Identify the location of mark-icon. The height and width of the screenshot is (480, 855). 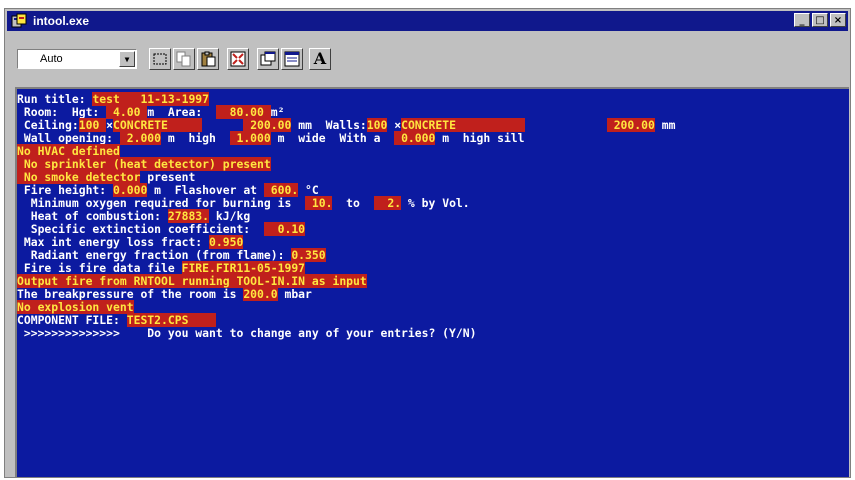
(160, 59).